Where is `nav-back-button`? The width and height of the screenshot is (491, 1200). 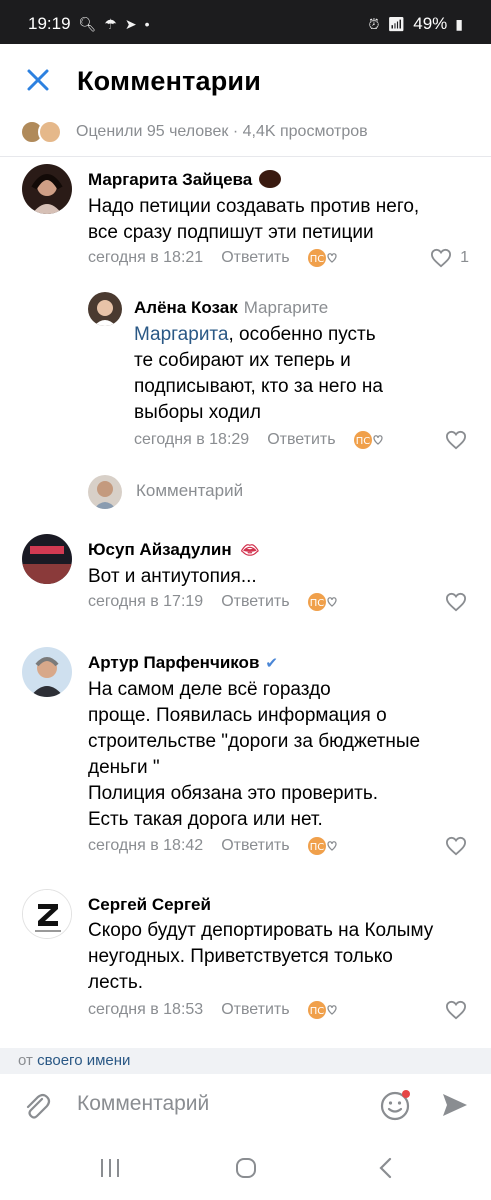 nav-back-button is located at coordinates (386, 1170).